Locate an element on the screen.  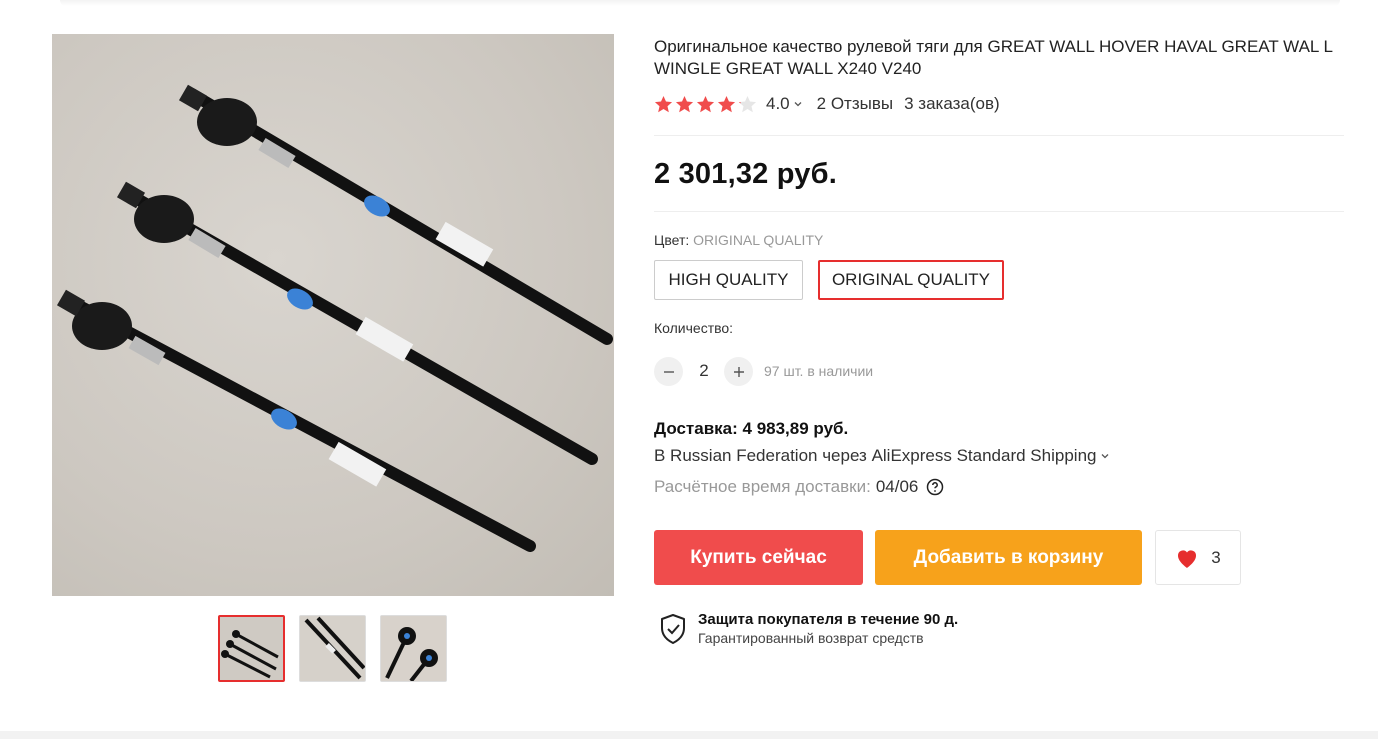
plus-icon is located at coordinates (738, 371).